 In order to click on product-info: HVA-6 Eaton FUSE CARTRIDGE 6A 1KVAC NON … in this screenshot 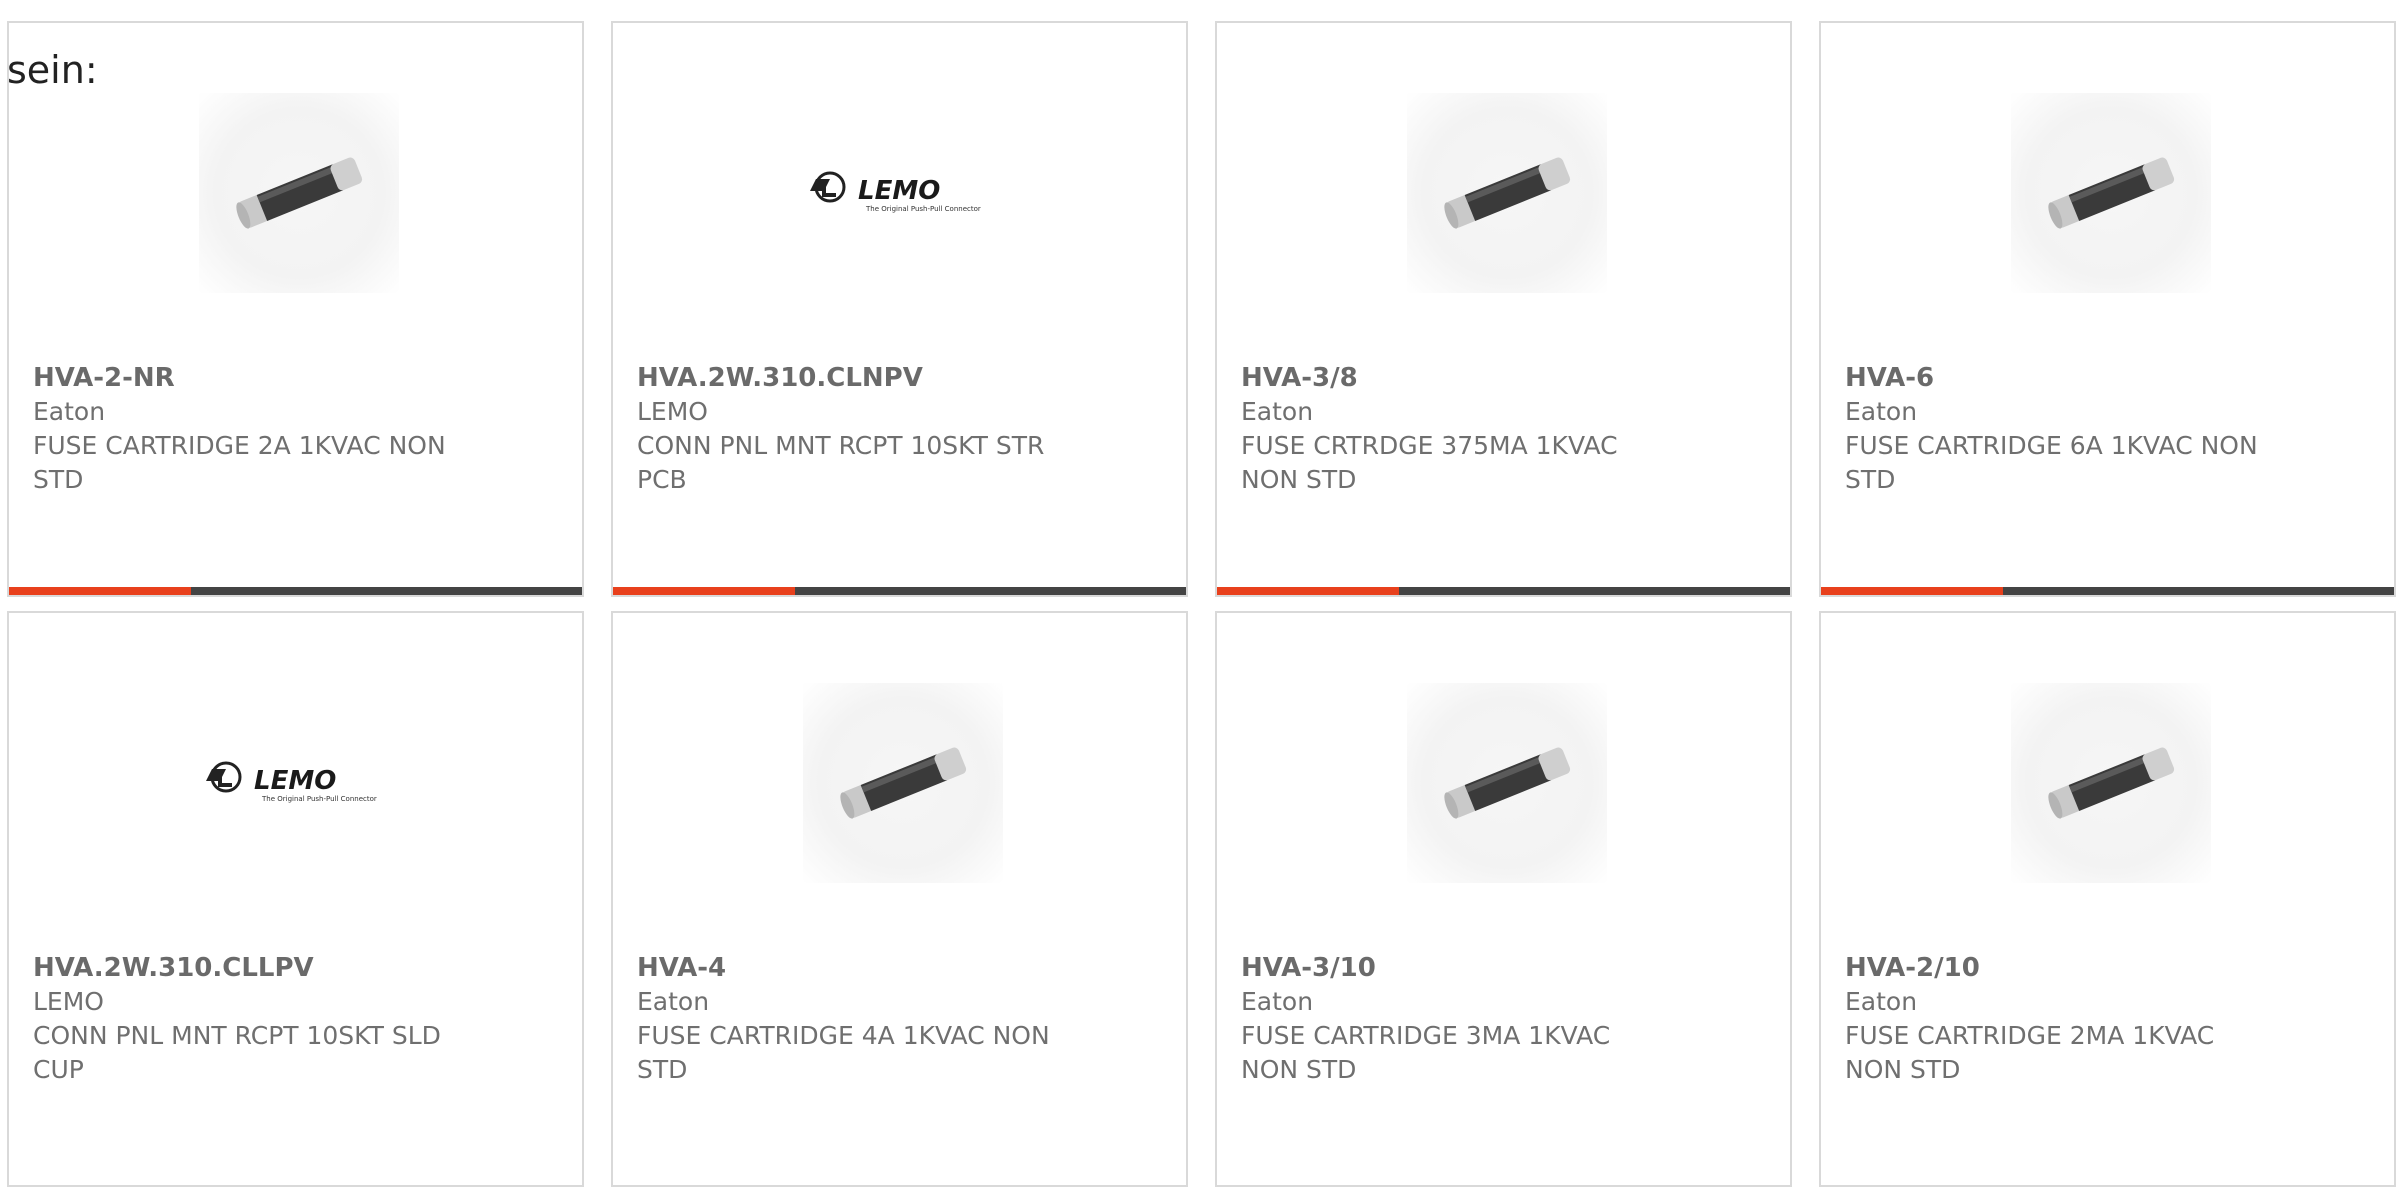, I will do `click(2075, 429)`.